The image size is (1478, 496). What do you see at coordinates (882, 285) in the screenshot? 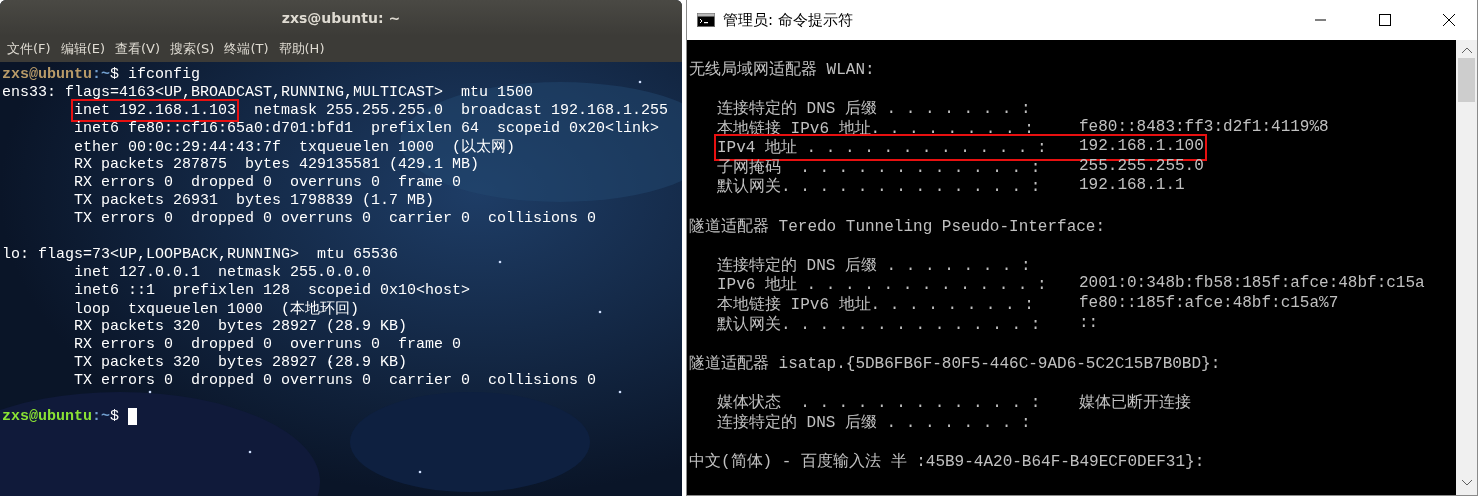
I see `field-label: IPv6 地址 . . . . . . . . . . . . :` at bounding box center [882, 285].